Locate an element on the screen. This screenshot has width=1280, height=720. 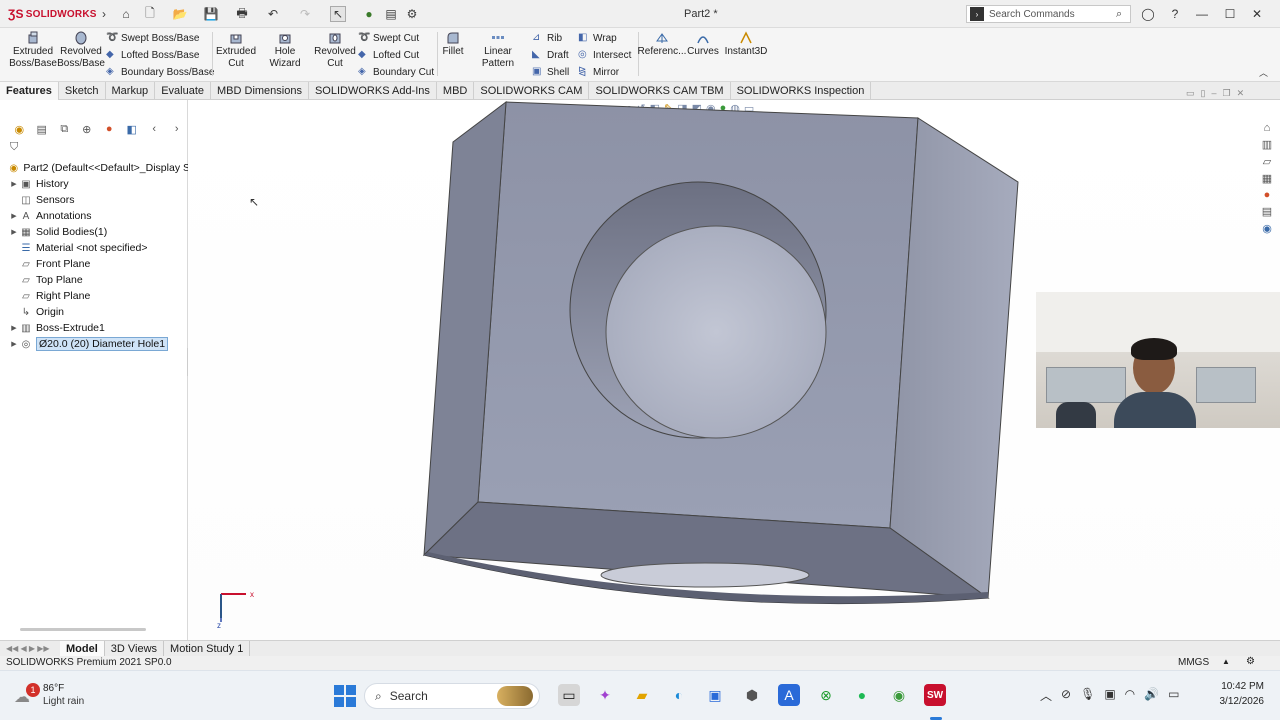
battery-icon: ▭ is located at coordinates (1173, 696).